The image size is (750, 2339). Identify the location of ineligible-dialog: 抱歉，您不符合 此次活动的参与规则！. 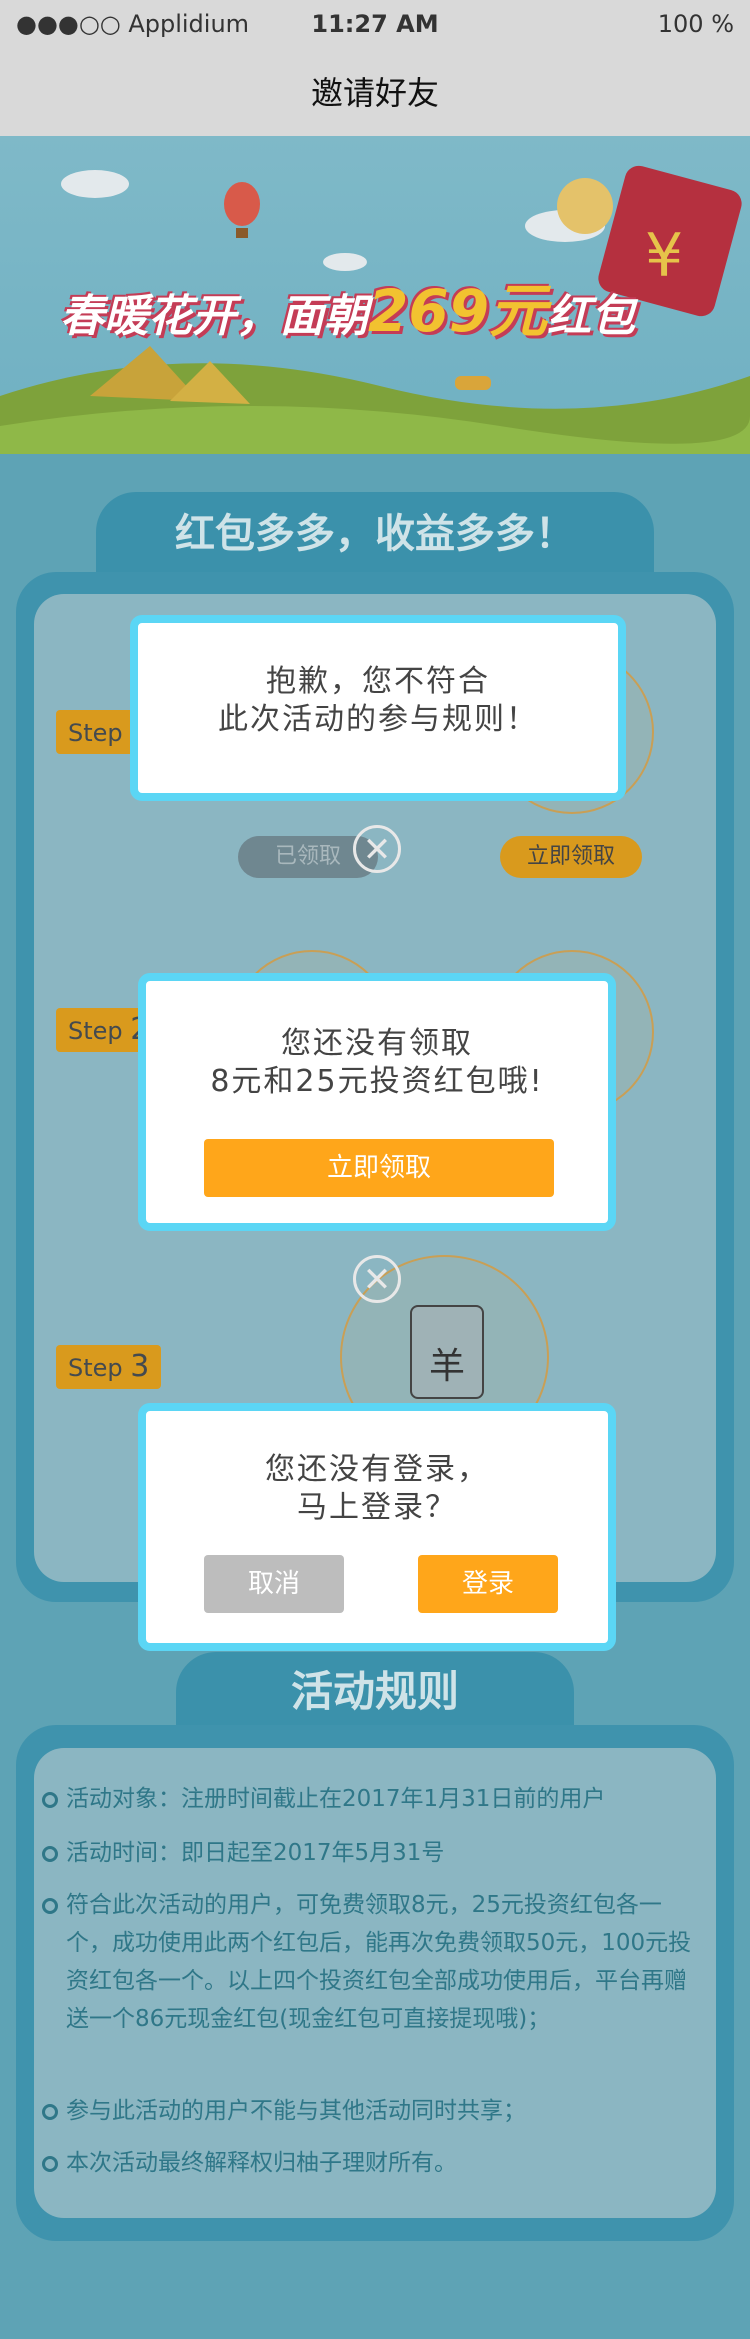
(378, 708).